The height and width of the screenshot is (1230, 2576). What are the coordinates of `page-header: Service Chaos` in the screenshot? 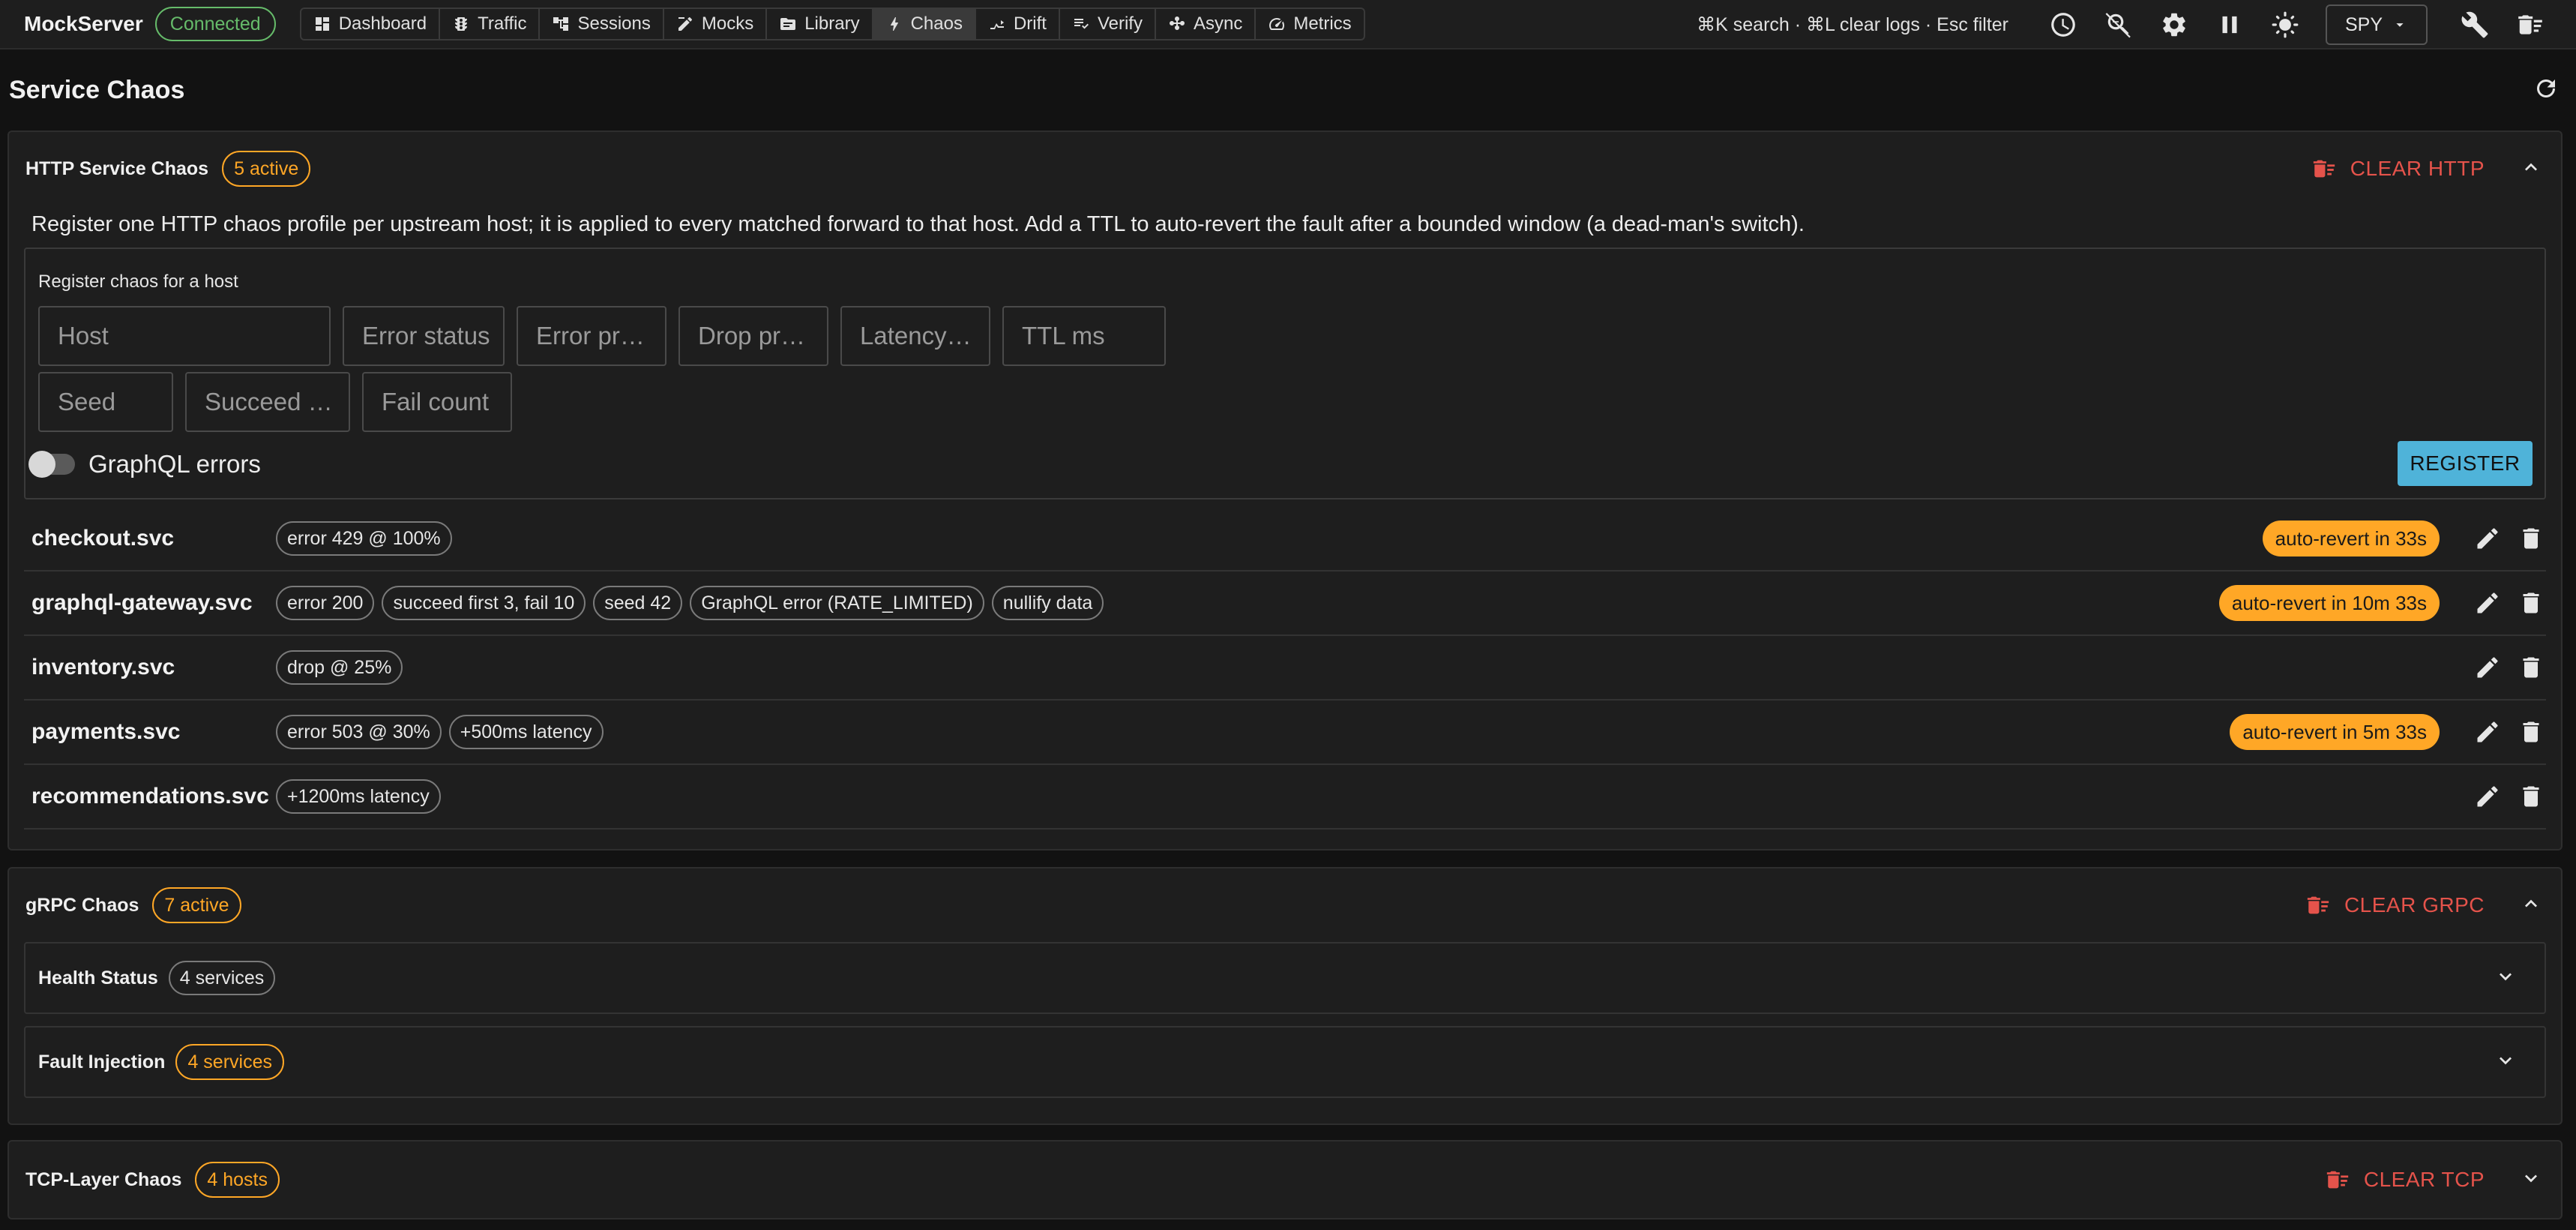 It's located at (1288, 90).